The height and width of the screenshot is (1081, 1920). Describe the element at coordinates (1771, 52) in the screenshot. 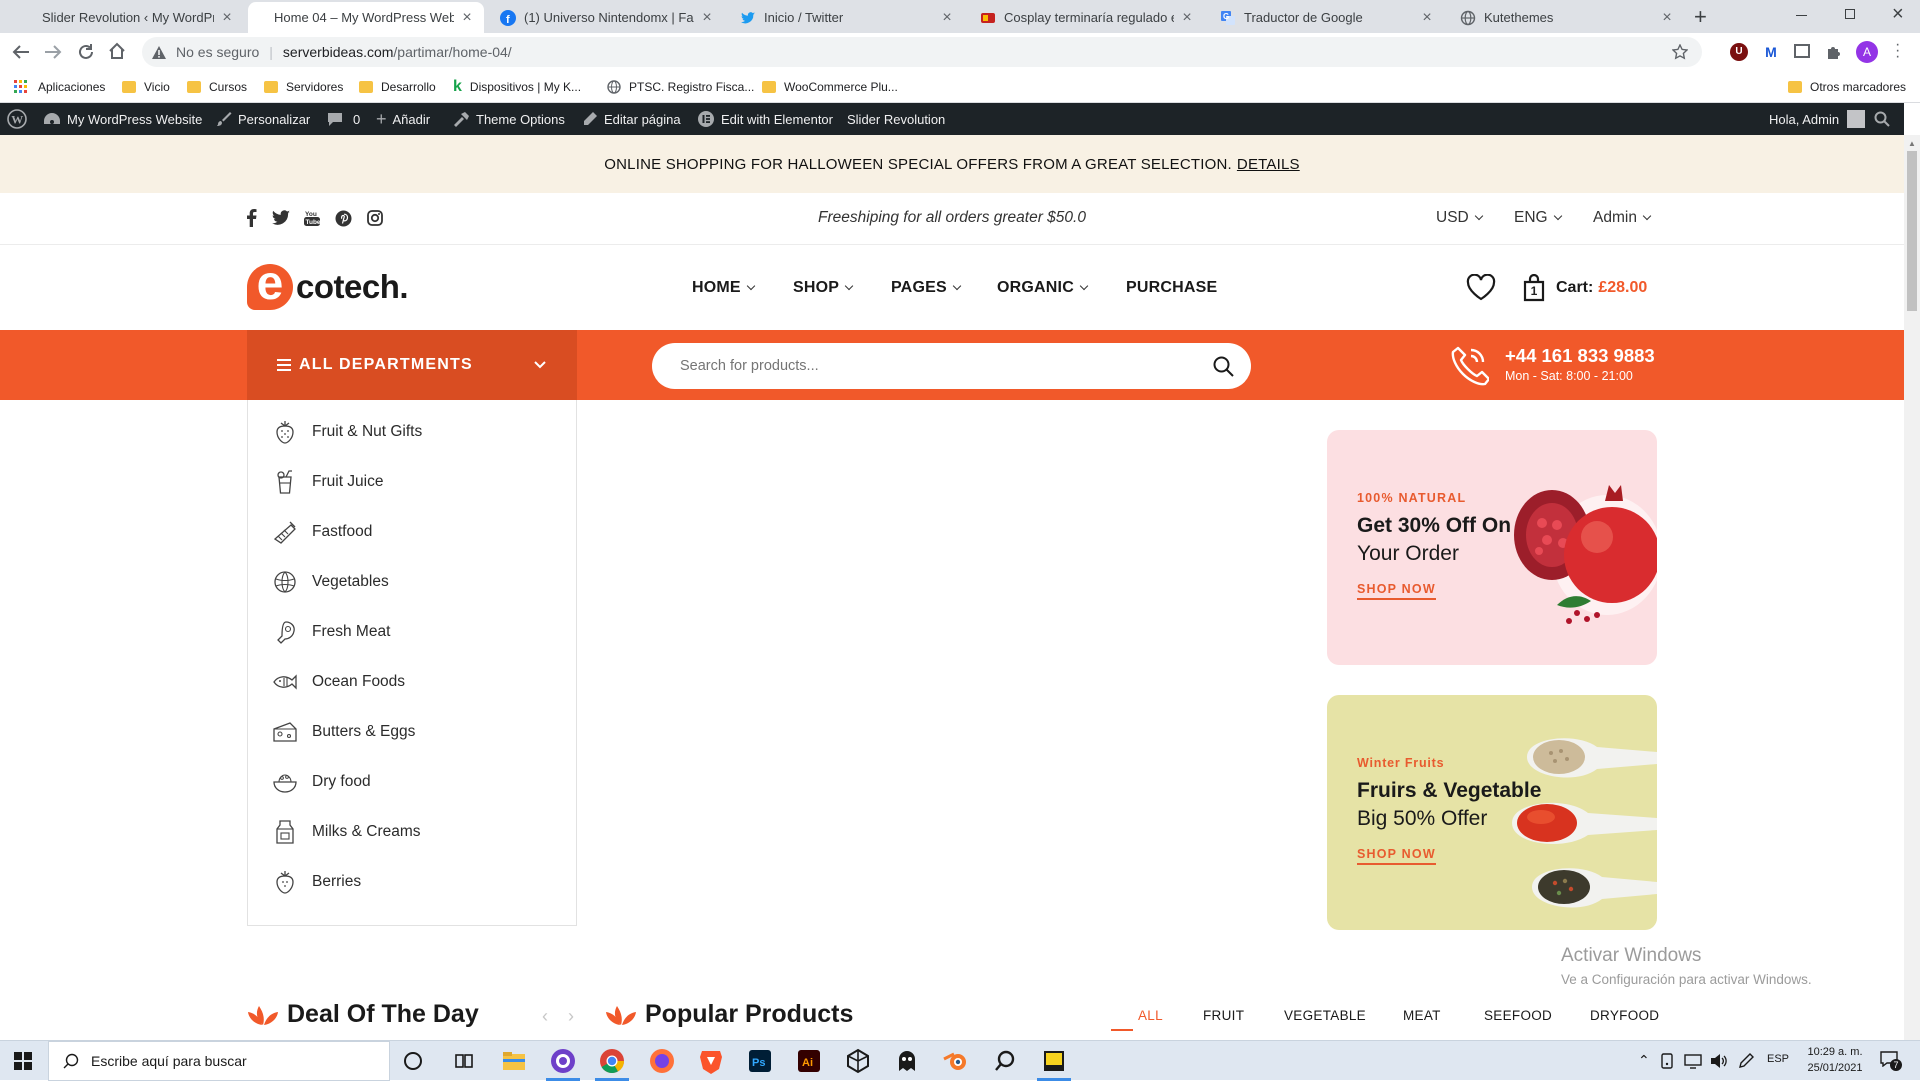

I see `metamask-extension-icon: M` at that location.